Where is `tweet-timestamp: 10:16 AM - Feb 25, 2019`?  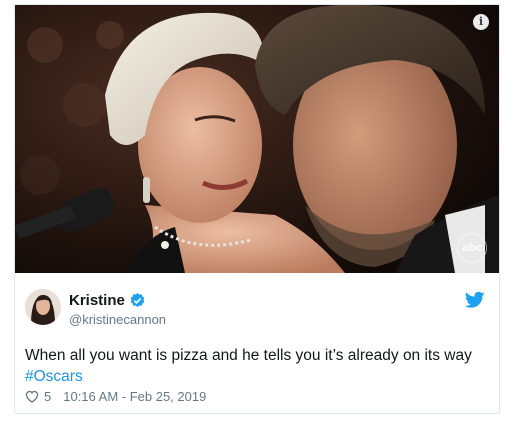
tweet-timestamp: 10:16 AM - Feb 25, 2019 is located at coordinates (134, 396).